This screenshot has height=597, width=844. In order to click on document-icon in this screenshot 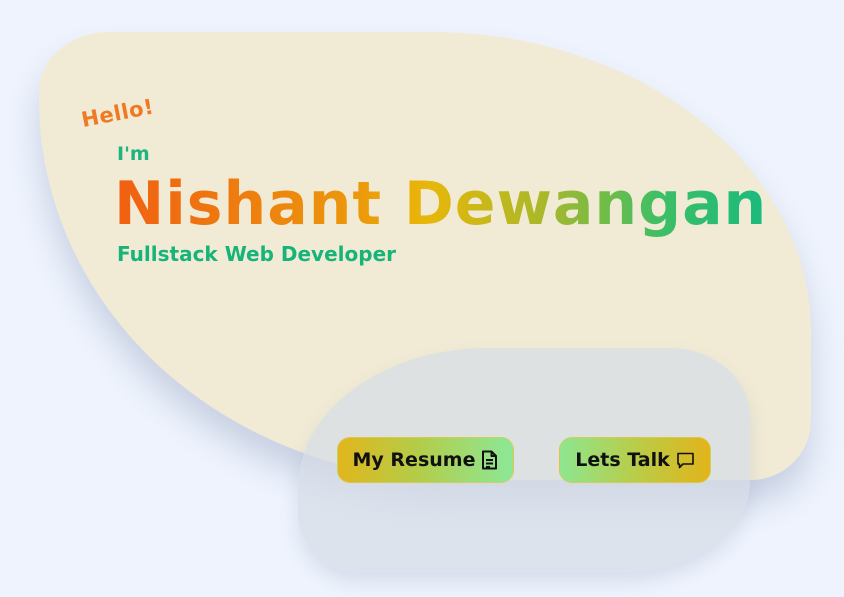, I will do `click(489, 460)`.